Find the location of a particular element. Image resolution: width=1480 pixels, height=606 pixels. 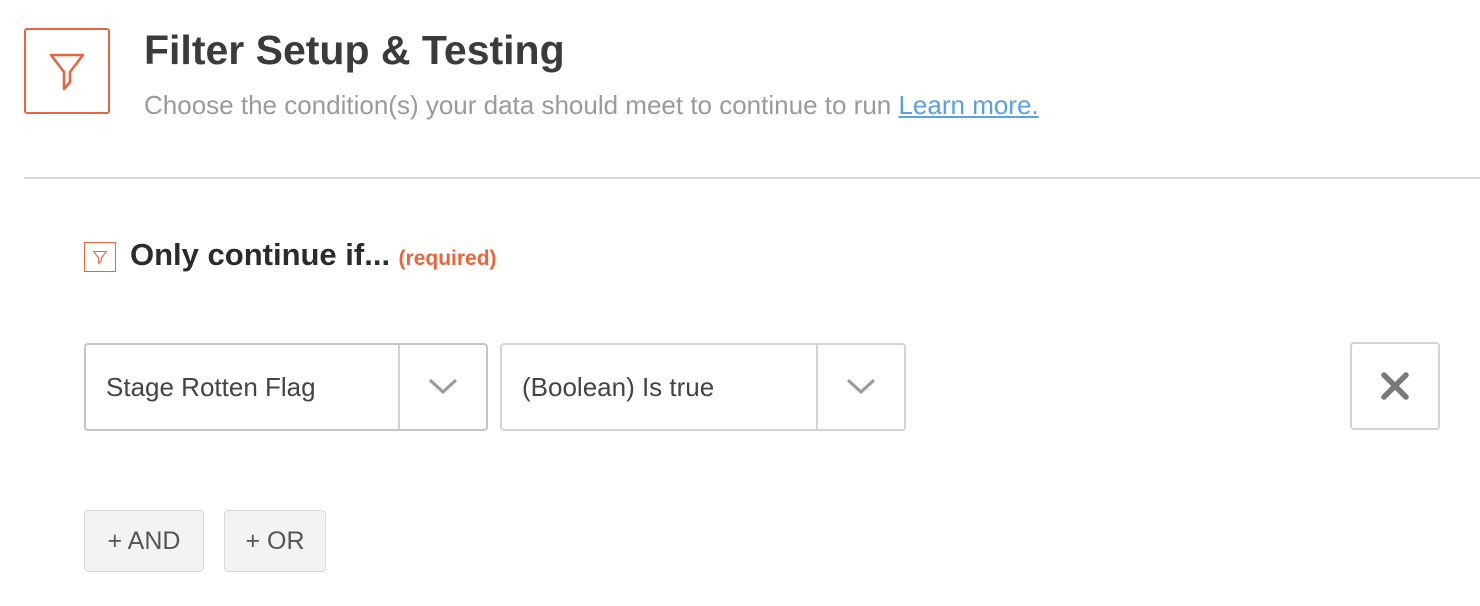

page-title: Filter Setup & Testing is located at coordinates (354, 50).